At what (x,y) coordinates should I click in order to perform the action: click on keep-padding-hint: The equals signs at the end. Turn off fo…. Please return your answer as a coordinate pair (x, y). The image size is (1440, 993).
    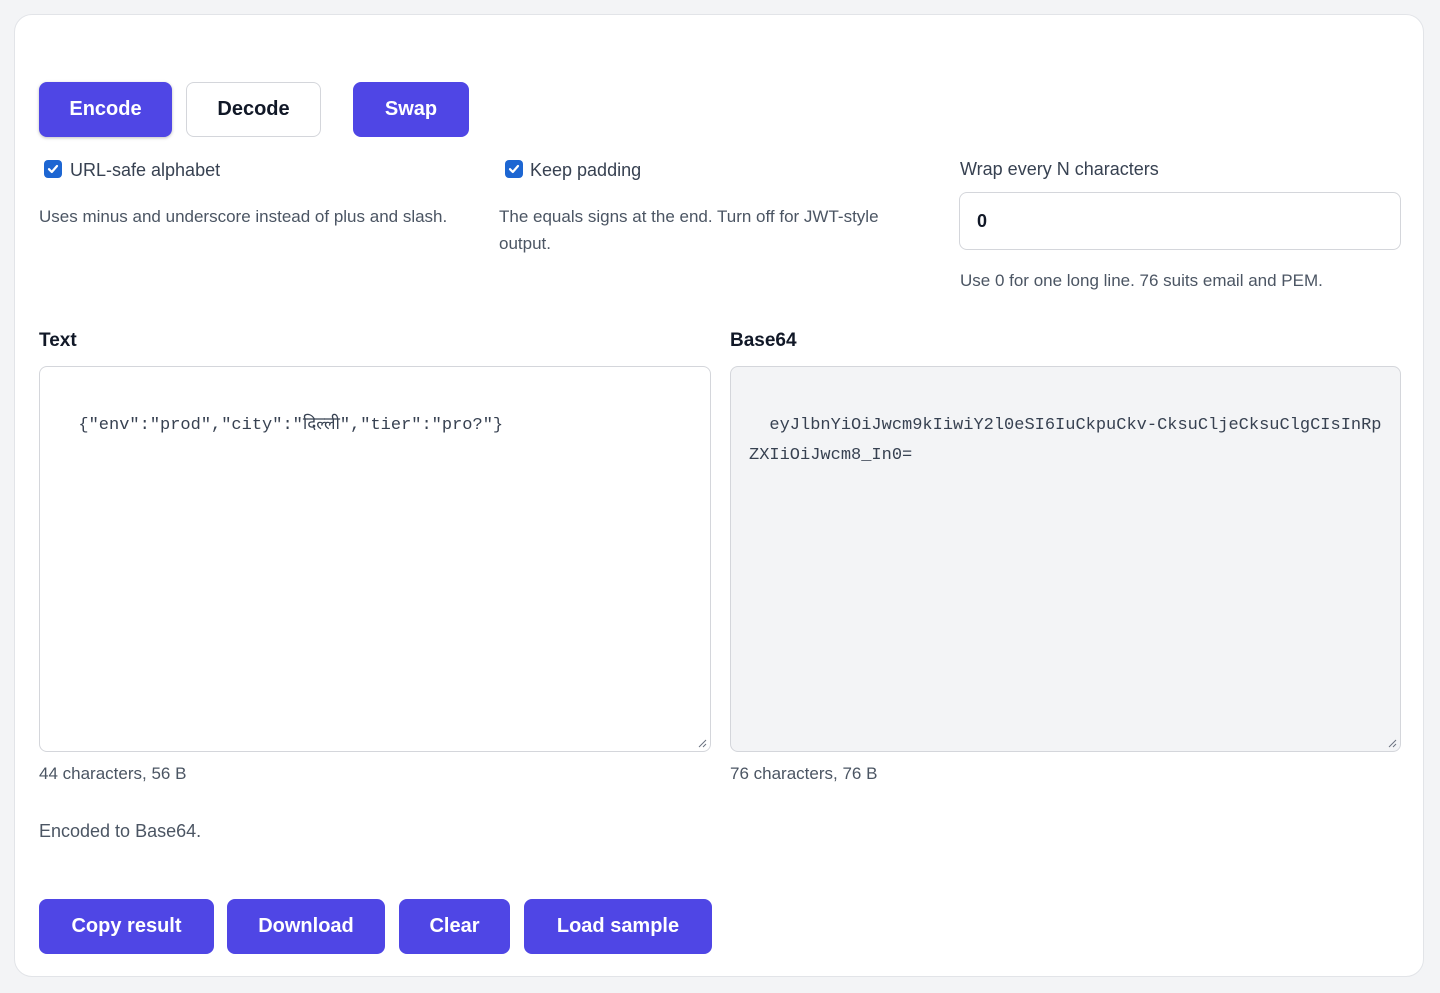
    Looking at the image, I should click on (689, 230).